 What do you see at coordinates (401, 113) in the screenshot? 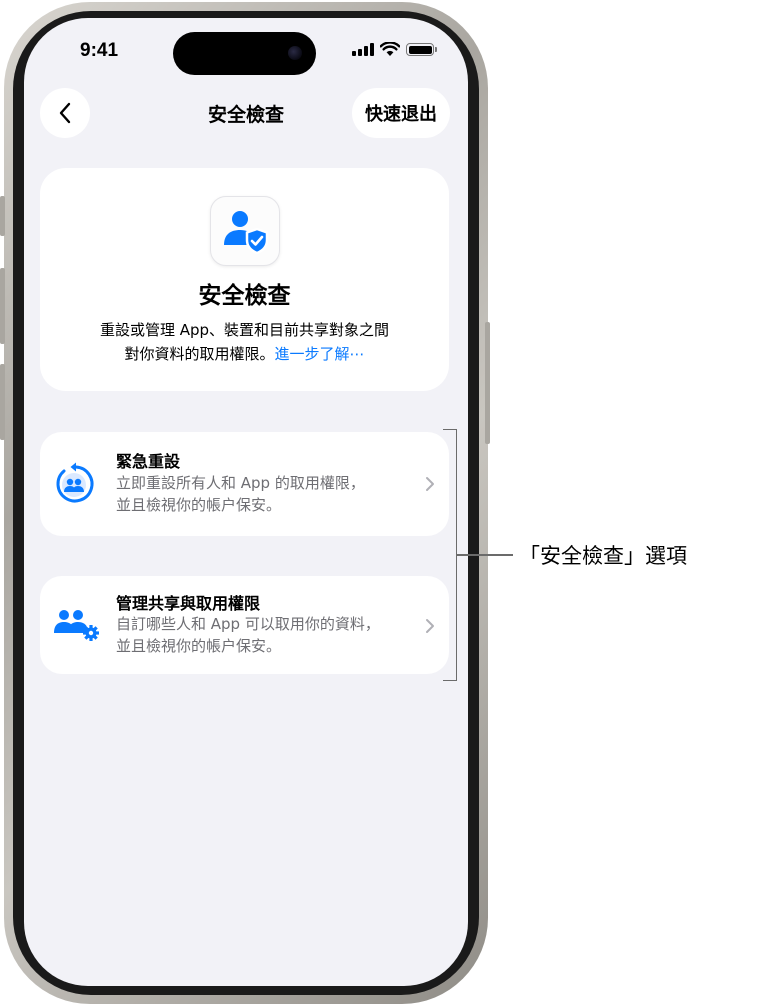
I see `quick-exit-button: 快速退出` at bounding box center [401, 113].